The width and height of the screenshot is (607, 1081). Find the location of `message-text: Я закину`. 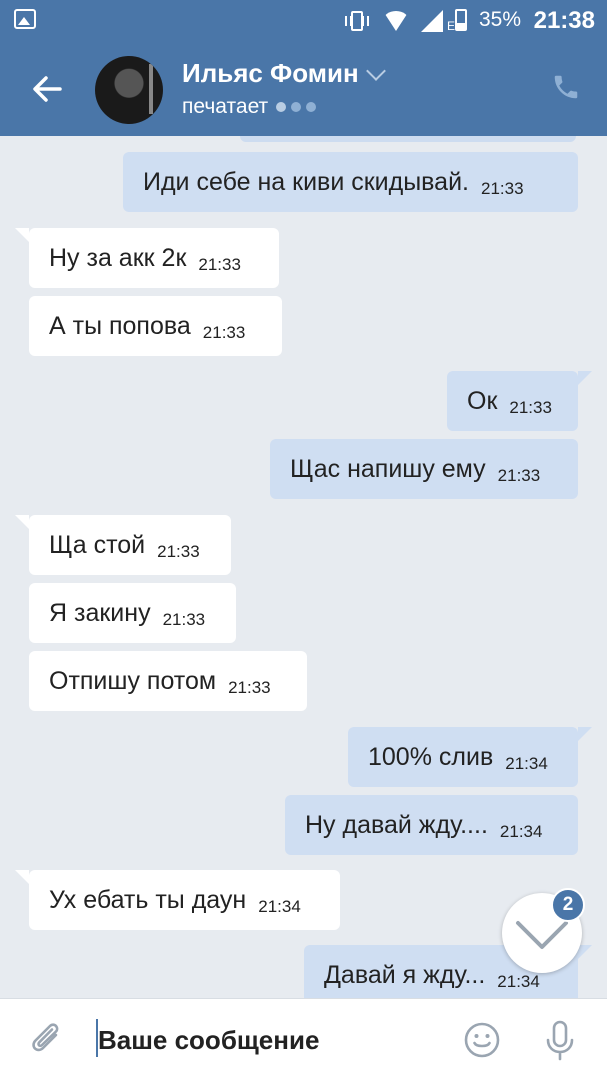

message-text: Я закину is located at coordinates (100, 612).